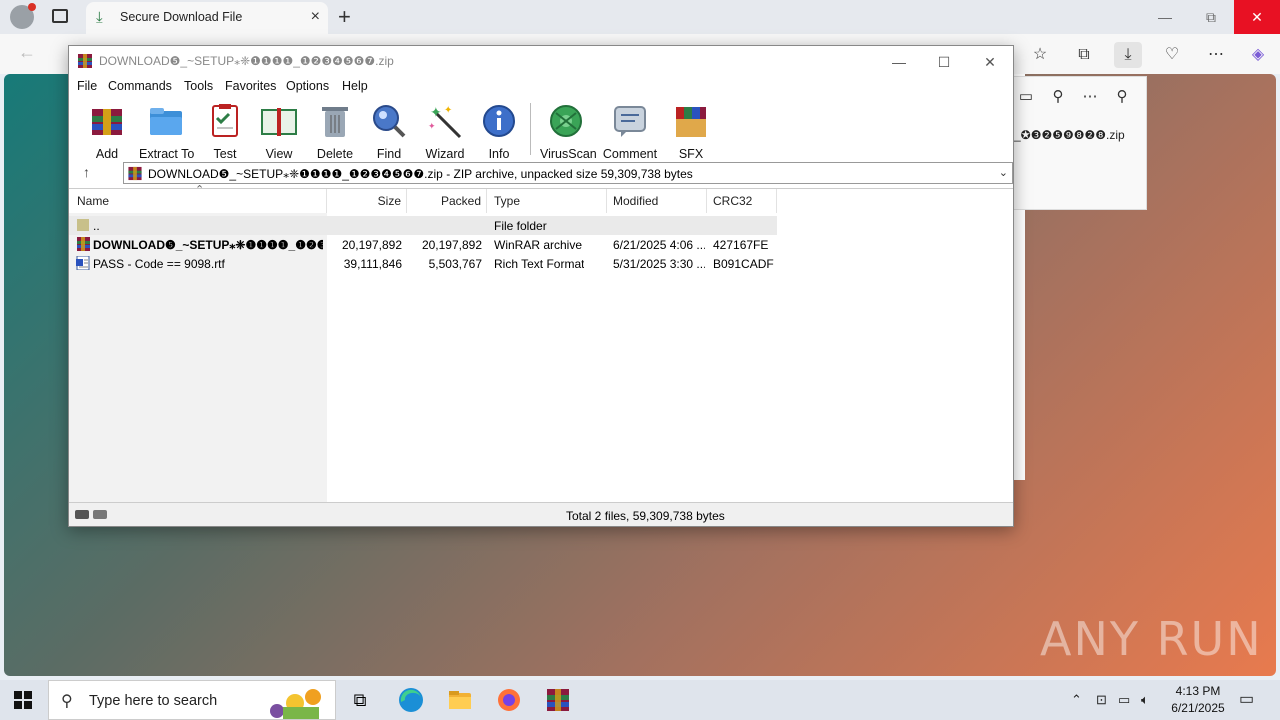 The image size is (1280, 720). I want to click on table-row: .. File folder, so click(423, 225).